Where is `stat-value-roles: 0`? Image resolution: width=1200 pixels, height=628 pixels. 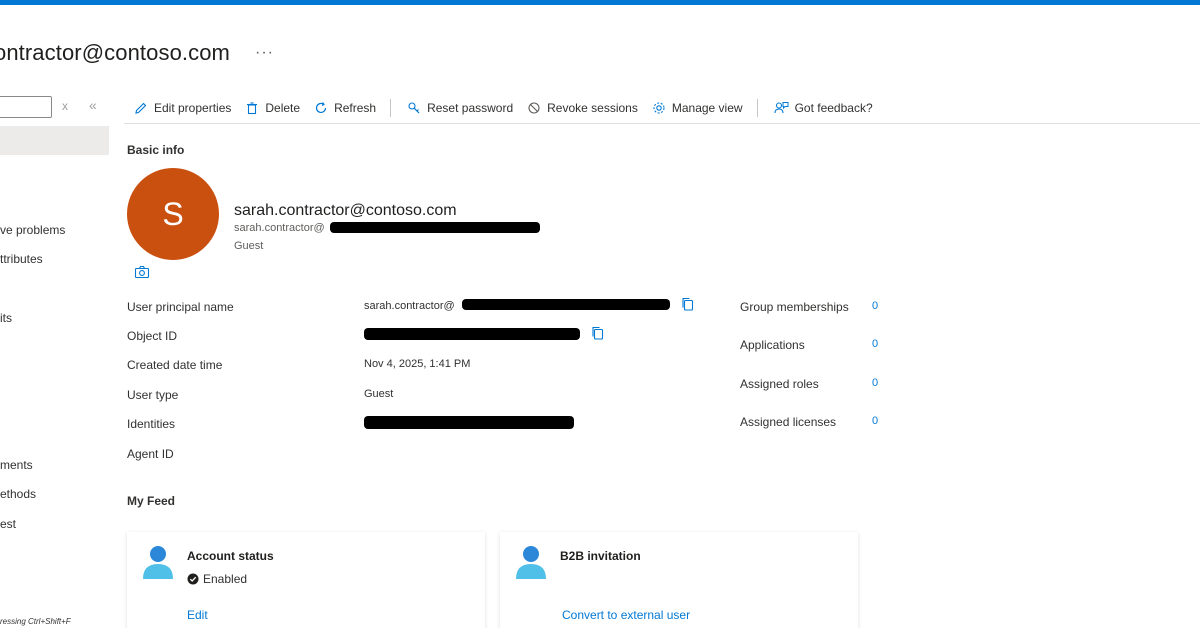
stat-value-roles: 0 is located at coordinates (875, 383).